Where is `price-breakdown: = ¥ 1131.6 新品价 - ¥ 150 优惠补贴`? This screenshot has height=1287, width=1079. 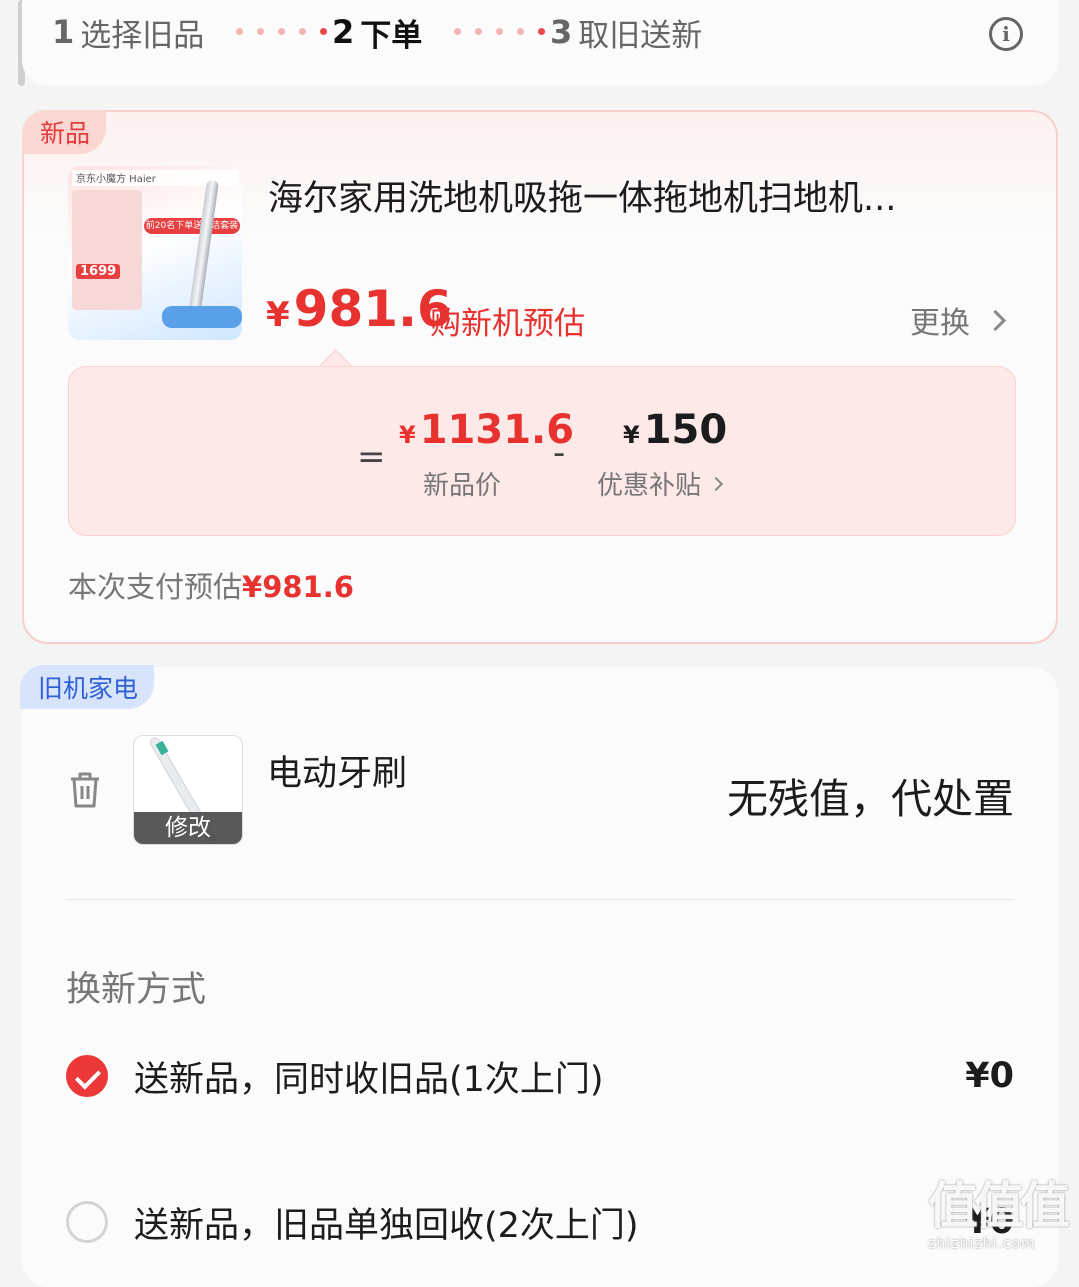
price-breakdown: = ¥ 1131.6 新品价 - ¥ 150 优惠补贴 is located at coordinates (542, 451).